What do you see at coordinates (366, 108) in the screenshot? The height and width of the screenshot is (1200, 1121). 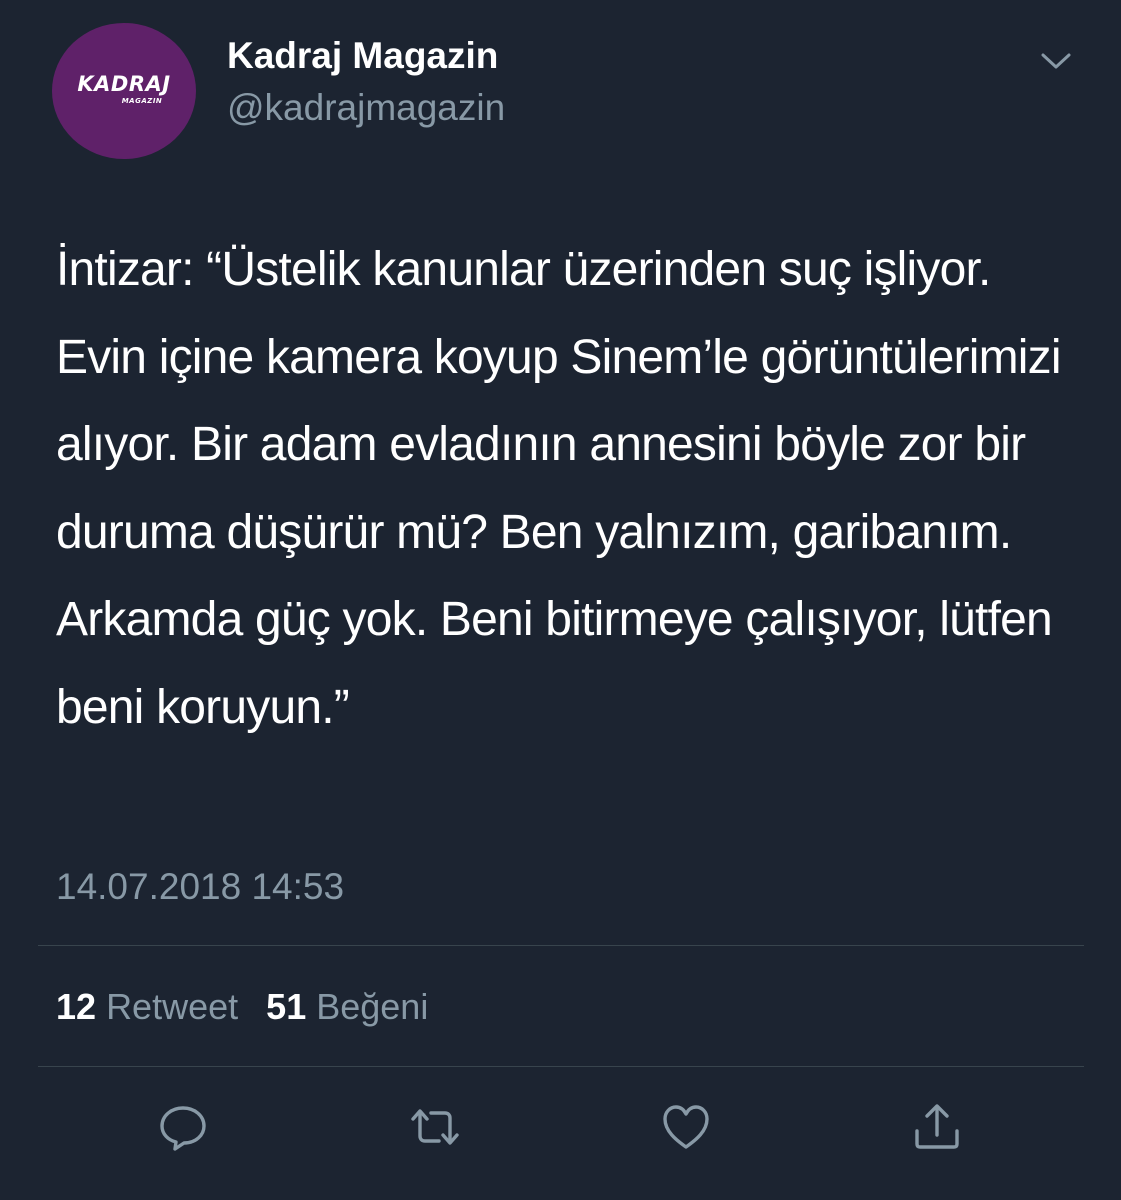 I see `author-handle: @kadrajmagazin` at bounding box center [366, 108].